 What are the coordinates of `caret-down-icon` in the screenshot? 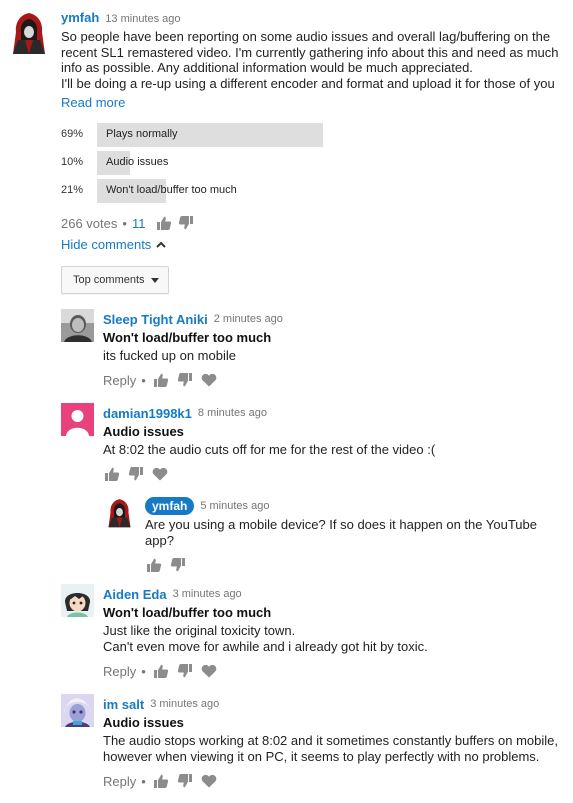 It's located at (154, 280).